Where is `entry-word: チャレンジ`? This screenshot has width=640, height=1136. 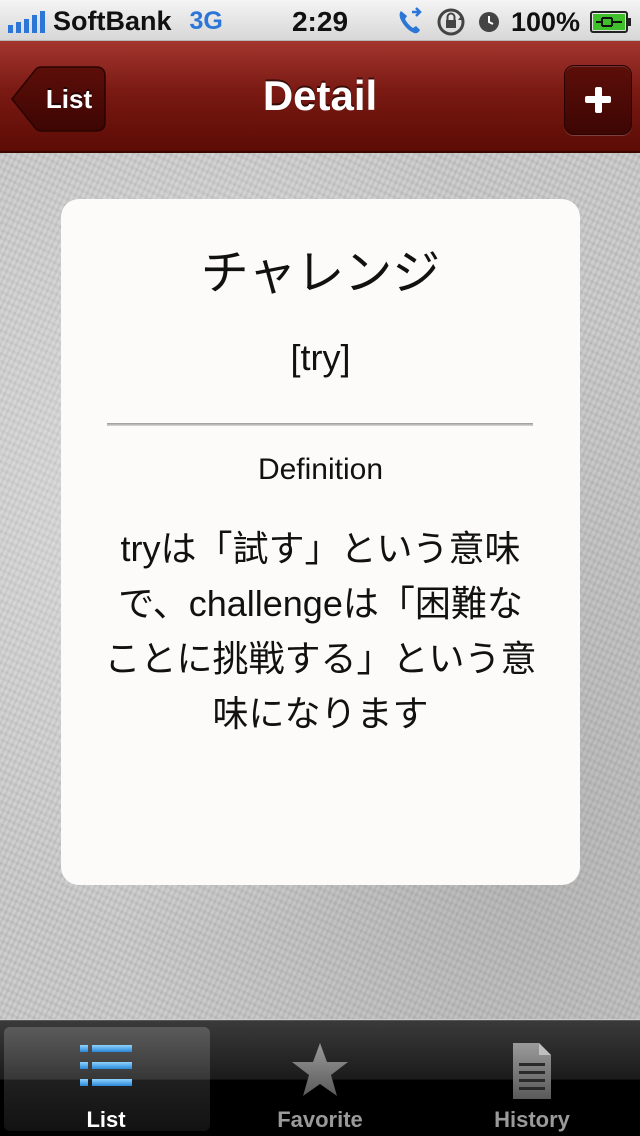 entry-word: チャレンジ is located at coordinates (320, 273).